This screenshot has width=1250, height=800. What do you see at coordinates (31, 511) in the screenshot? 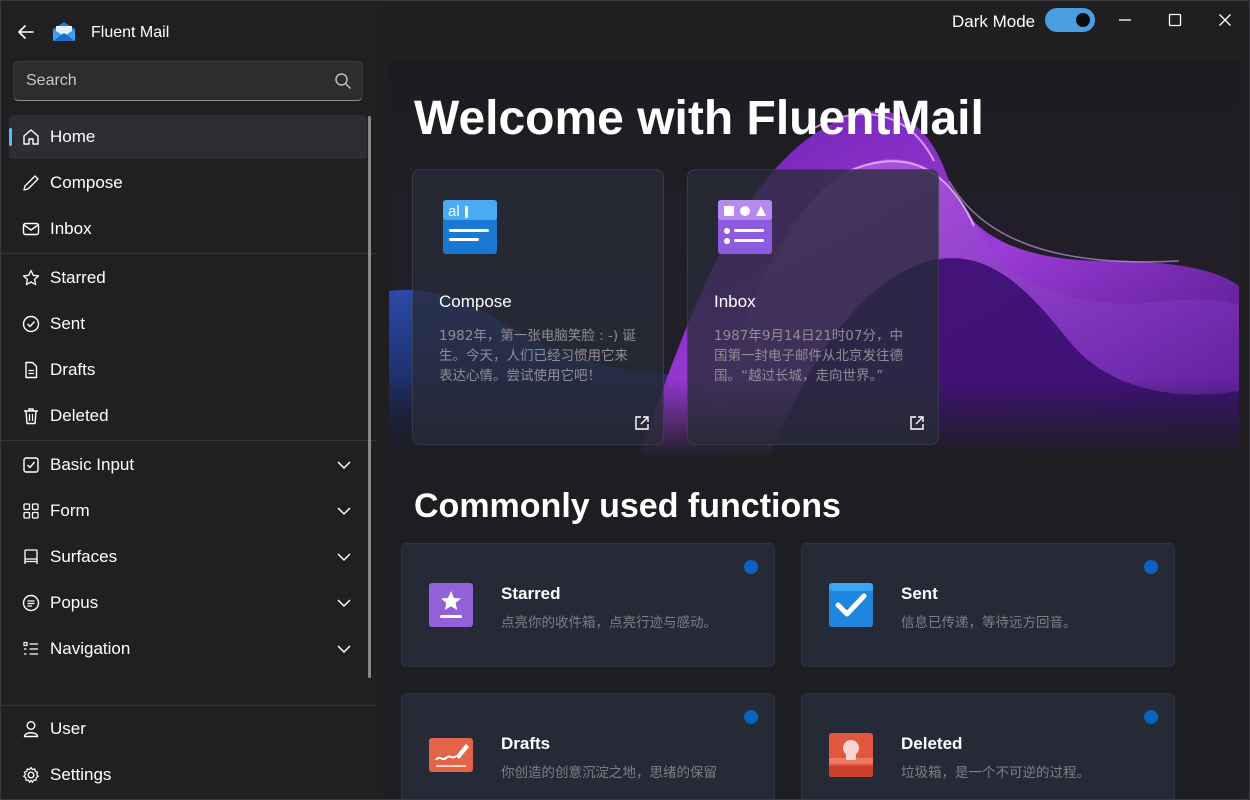
I see `grid-icon` at bounding box center [31, 511].